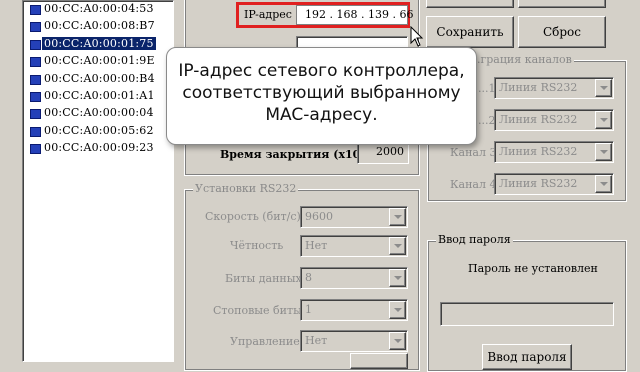  Describe the element at coordinates (308, 309) in the screenshot. I see `stop-bits-value: 1` at that location.